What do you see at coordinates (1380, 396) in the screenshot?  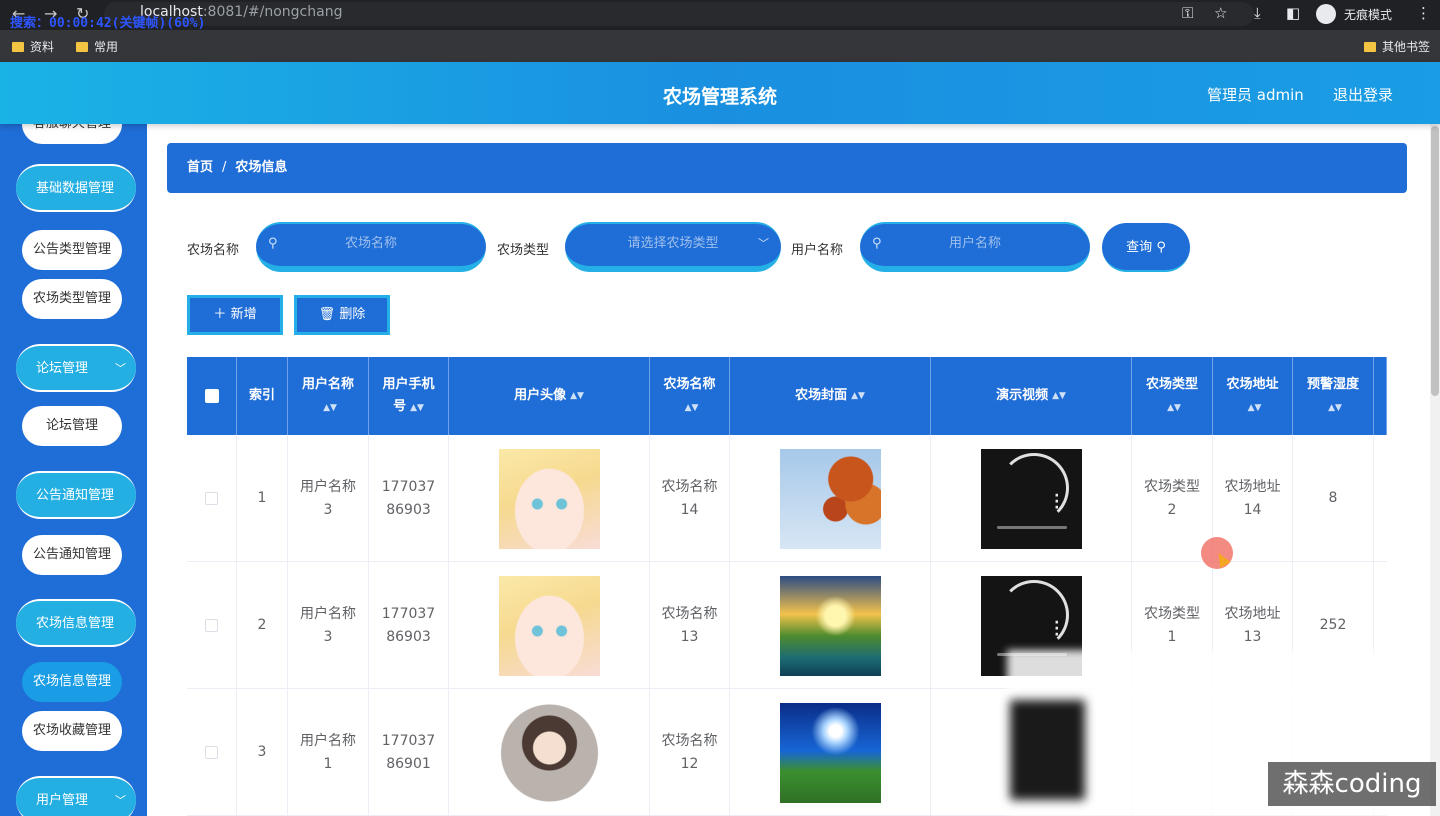 I see `col-more` at bounding box center [1380, 396].